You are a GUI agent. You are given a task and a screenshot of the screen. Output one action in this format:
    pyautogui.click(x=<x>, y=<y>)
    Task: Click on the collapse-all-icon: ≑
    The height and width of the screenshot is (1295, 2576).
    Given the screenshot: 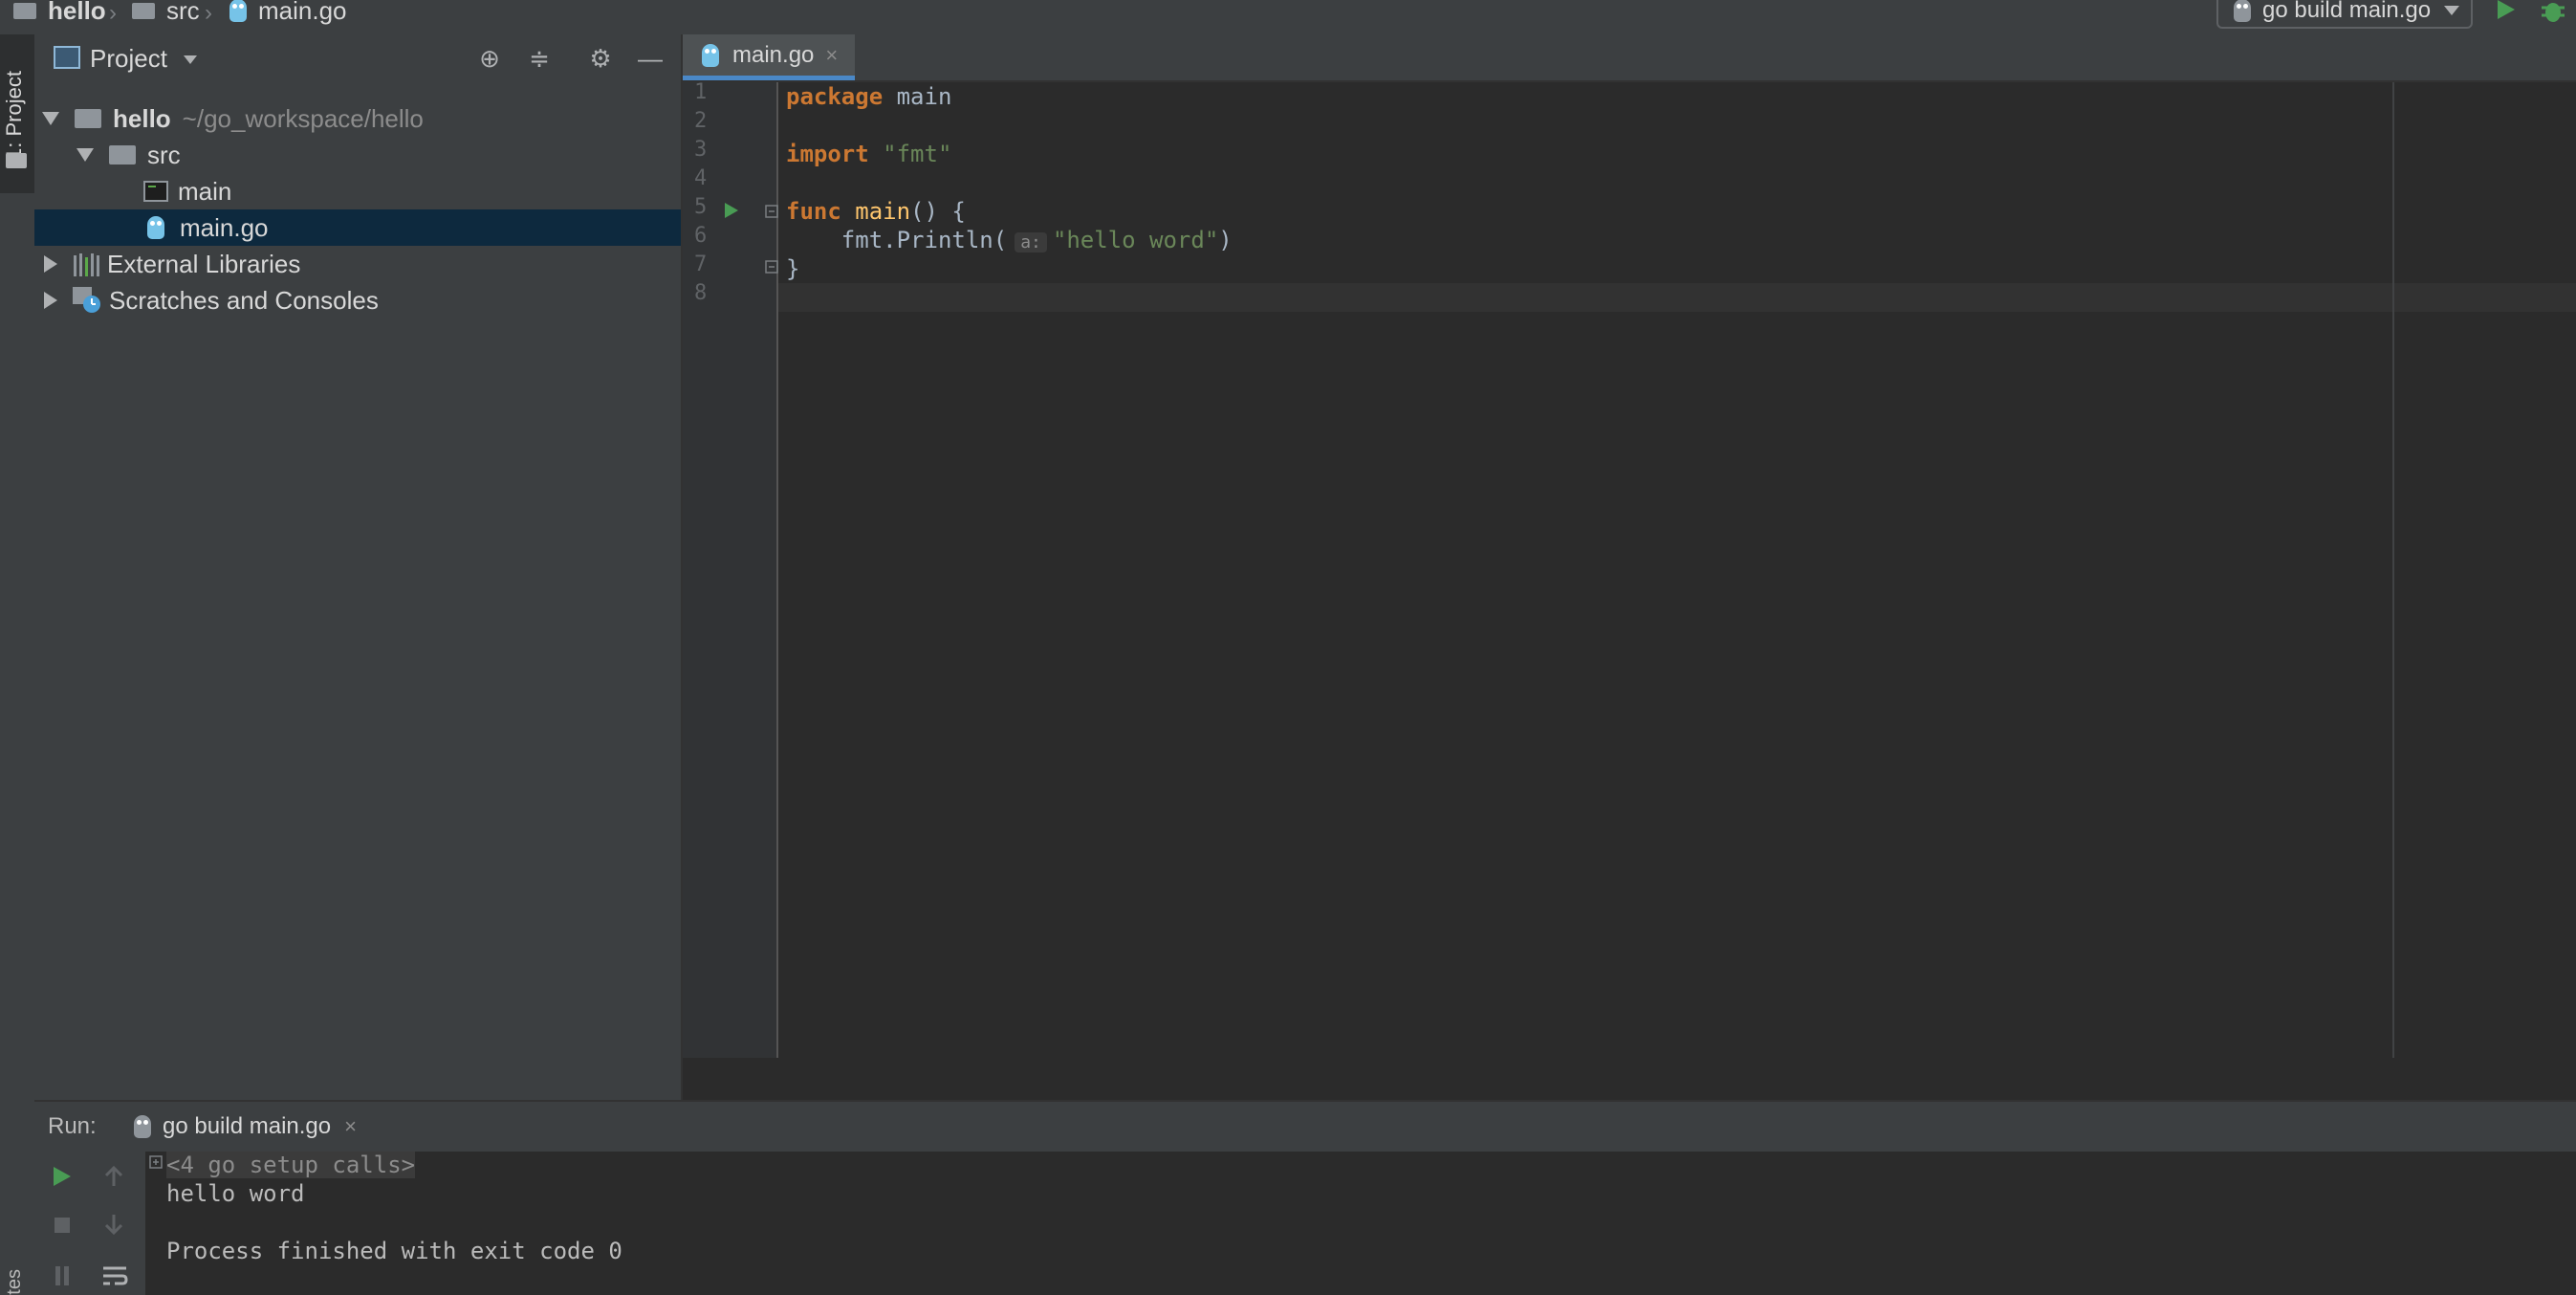 What is the action you would take?
    pyautogui.click(x=539, y=58)
    